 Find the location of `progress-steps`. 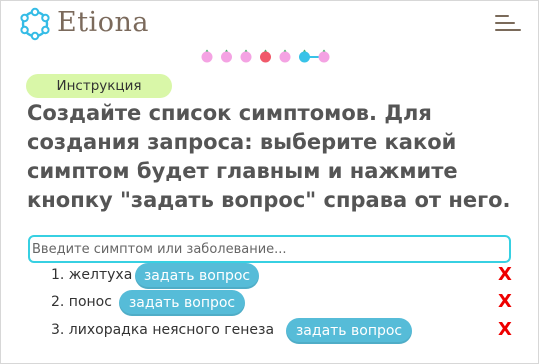

progress-steps is located at coordinates (265, 56).